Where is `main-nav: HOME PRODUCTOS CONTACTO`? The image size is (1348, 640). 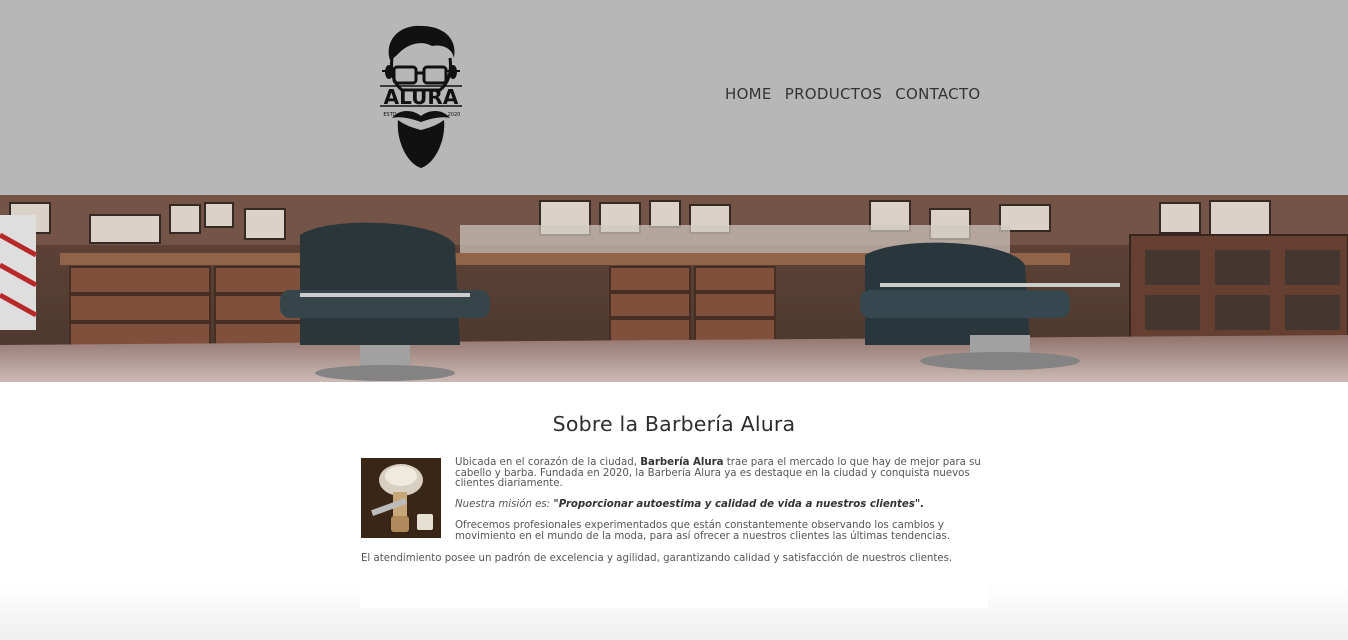 main-nav: HOME PRODUCTOS CONTACTO is located at coordinates (859, 94).